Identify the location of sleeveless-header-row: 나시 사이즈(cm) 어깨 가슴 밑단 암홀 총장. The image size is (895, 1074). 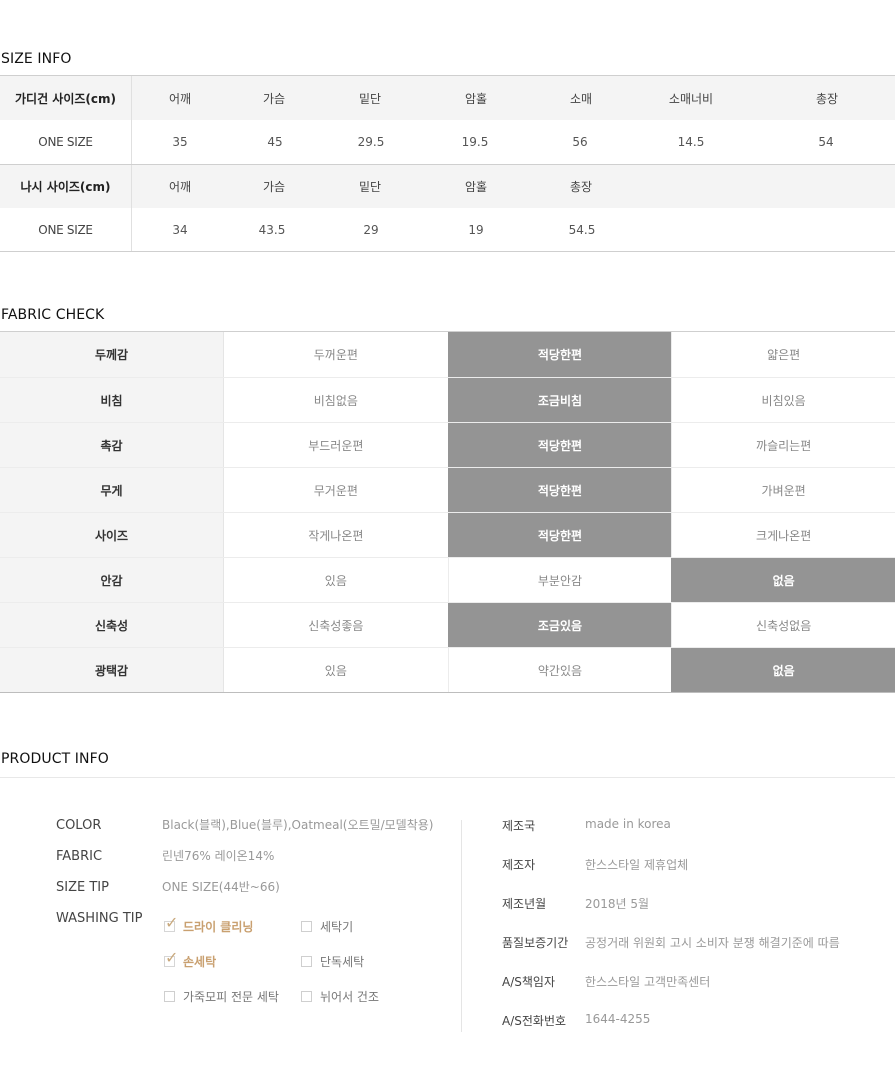
(447, 186).